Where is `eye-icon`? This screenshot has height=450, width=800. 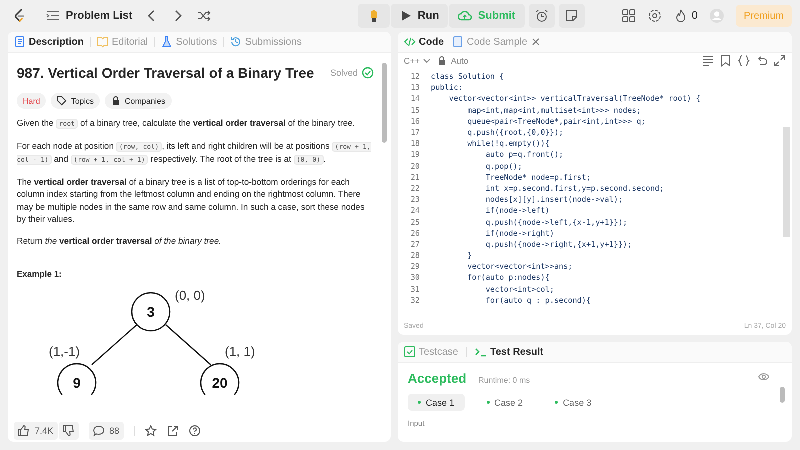 eye-icon is located at coordinates (764, 377).